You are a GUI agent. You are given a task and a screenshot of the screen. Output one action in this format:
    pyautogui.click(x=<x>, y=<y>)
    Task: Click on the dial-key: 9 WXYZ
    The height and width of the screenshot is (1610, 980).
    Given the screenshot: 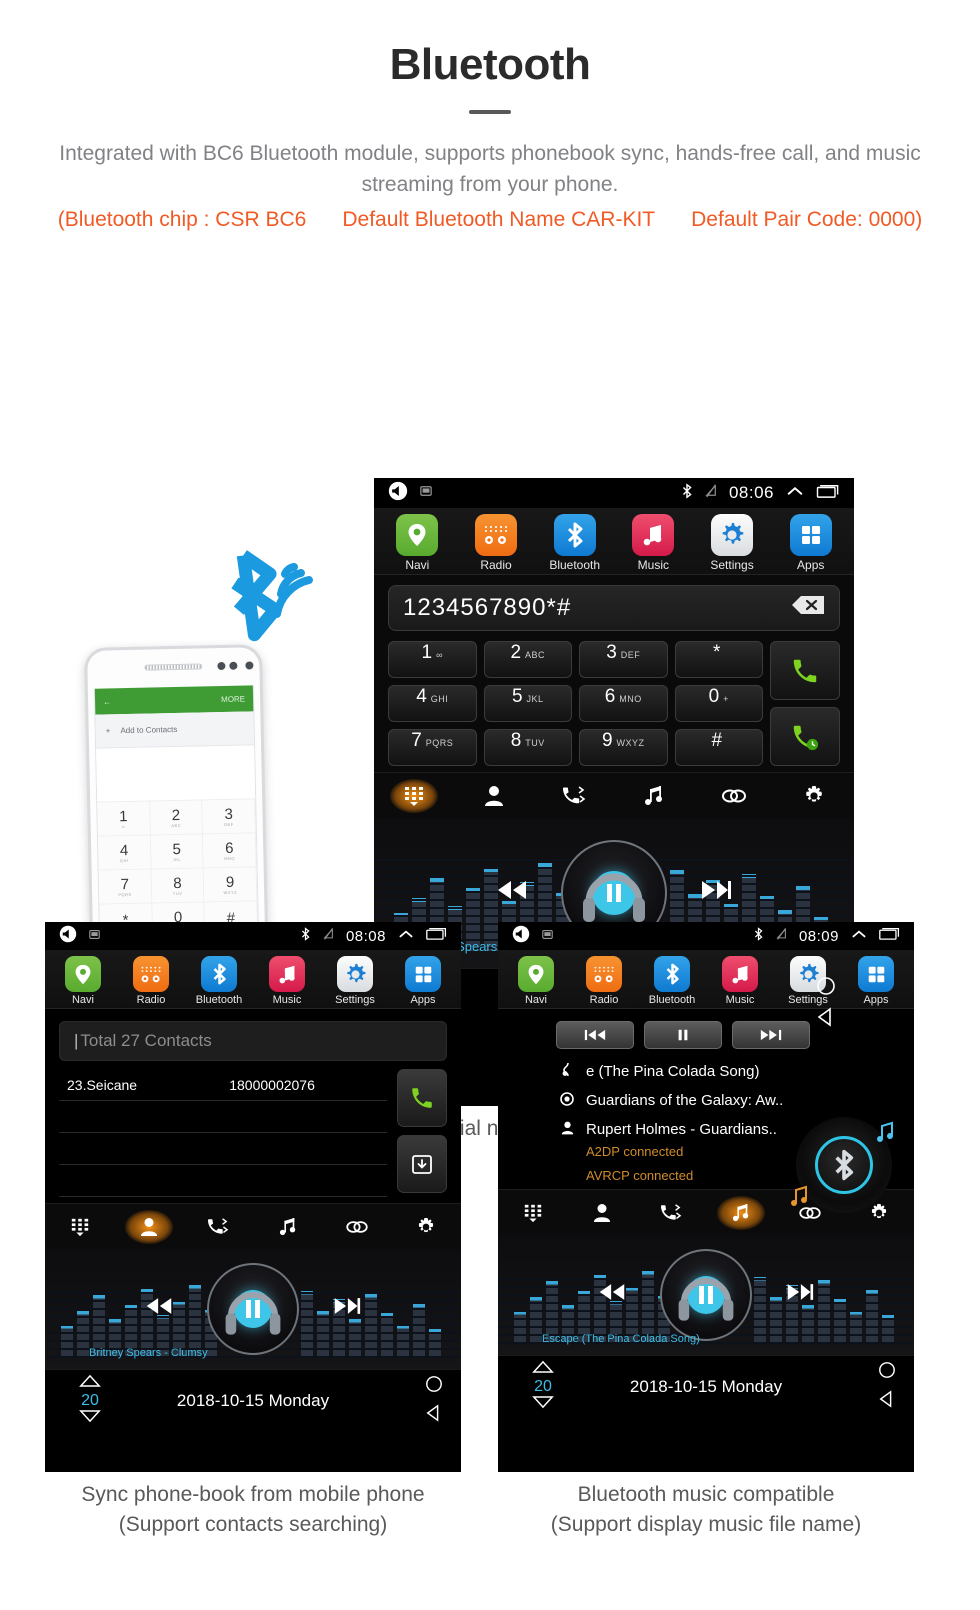 What is the action you would take?
    pyautogui.click(x=623, y=747)
    